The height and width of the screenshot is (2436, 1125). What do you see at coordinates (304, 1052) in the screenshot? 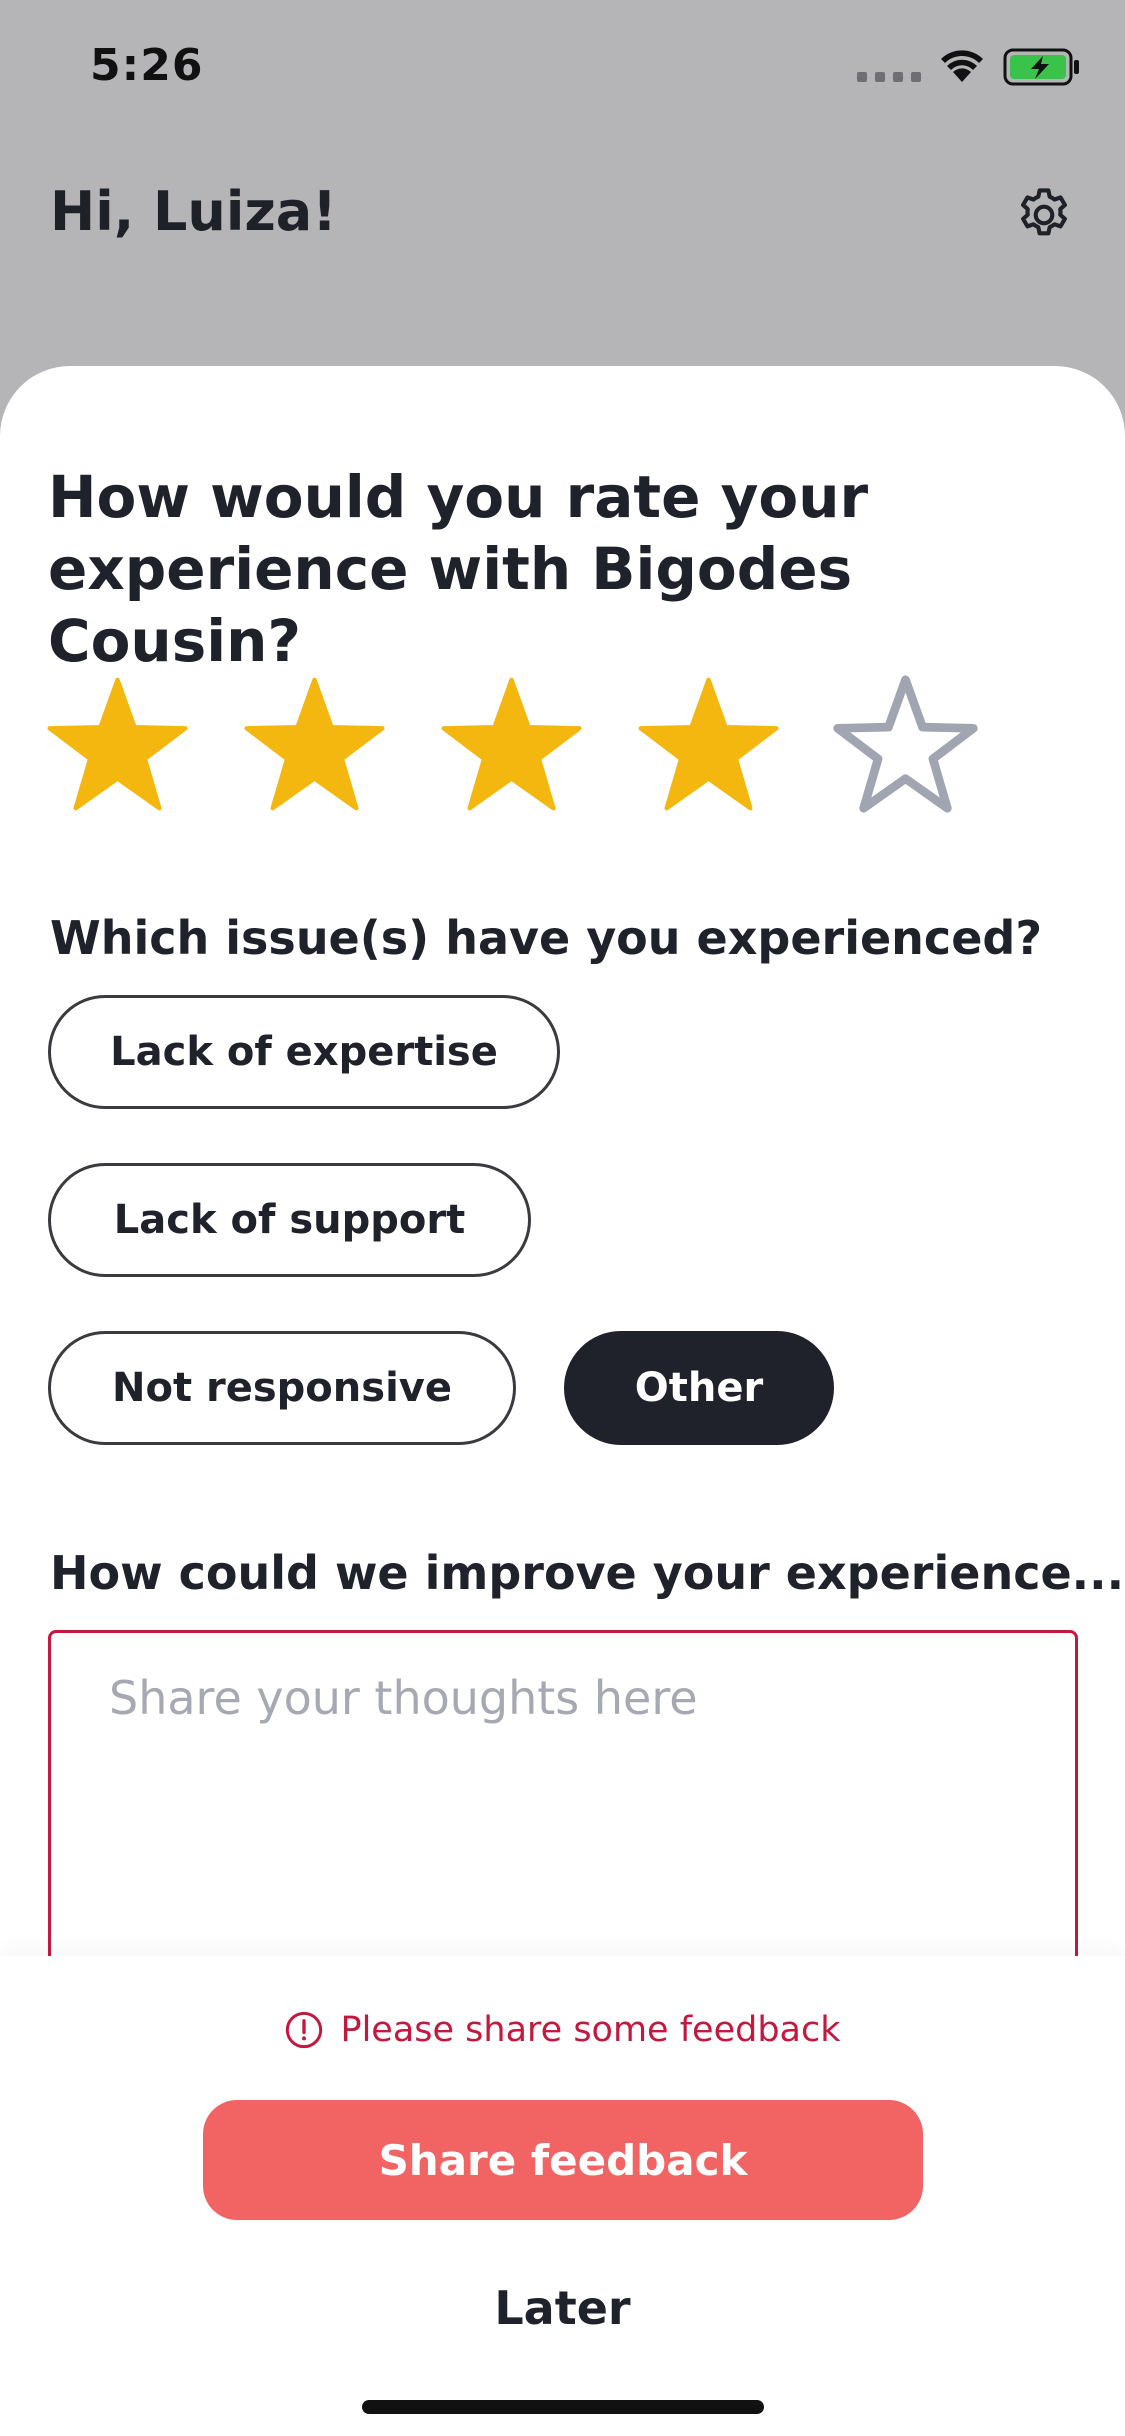
I see `issue-option-lack-of-expertise: Lack of expertise` at bounding box center [304, 1052].